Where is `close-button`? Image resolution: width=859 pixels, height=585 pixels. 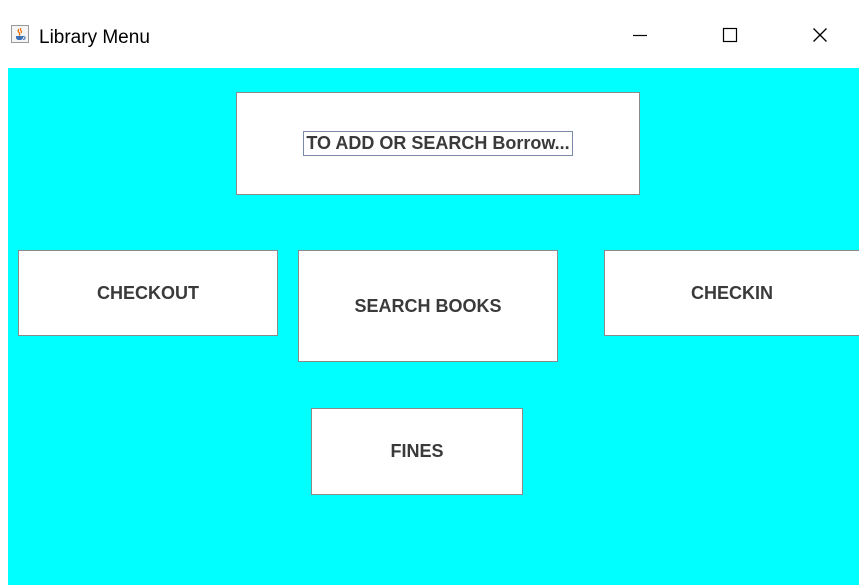
close-button is located at coordinates (820, 35).